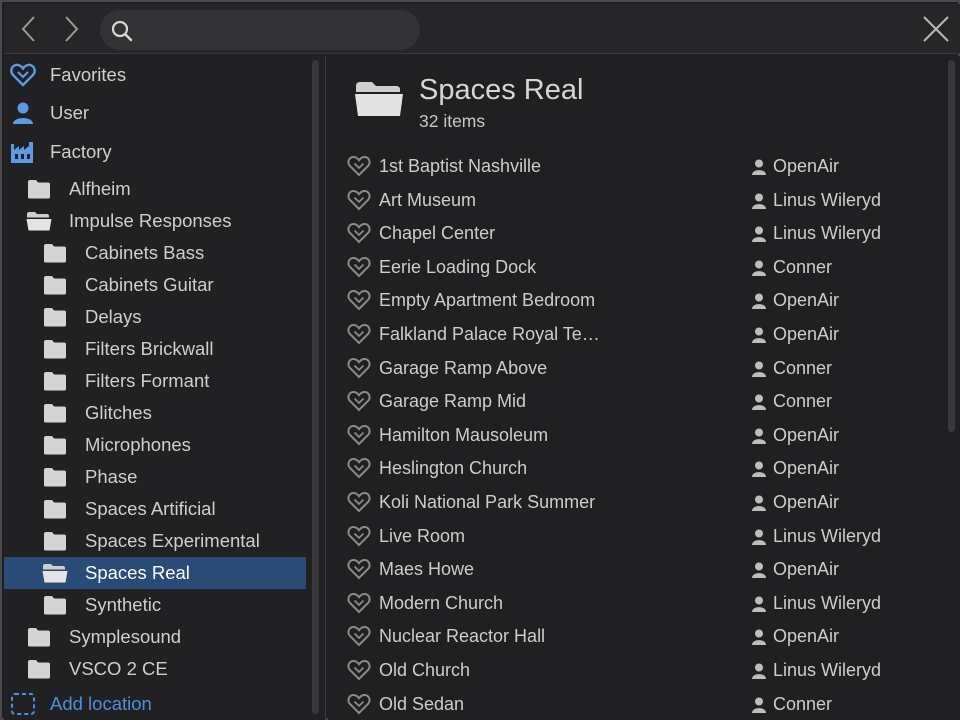  Describe the element at coordinates (174, 349) in the screenshot. I see `sidebar-folder-item: Filters Brickwall` at that location.